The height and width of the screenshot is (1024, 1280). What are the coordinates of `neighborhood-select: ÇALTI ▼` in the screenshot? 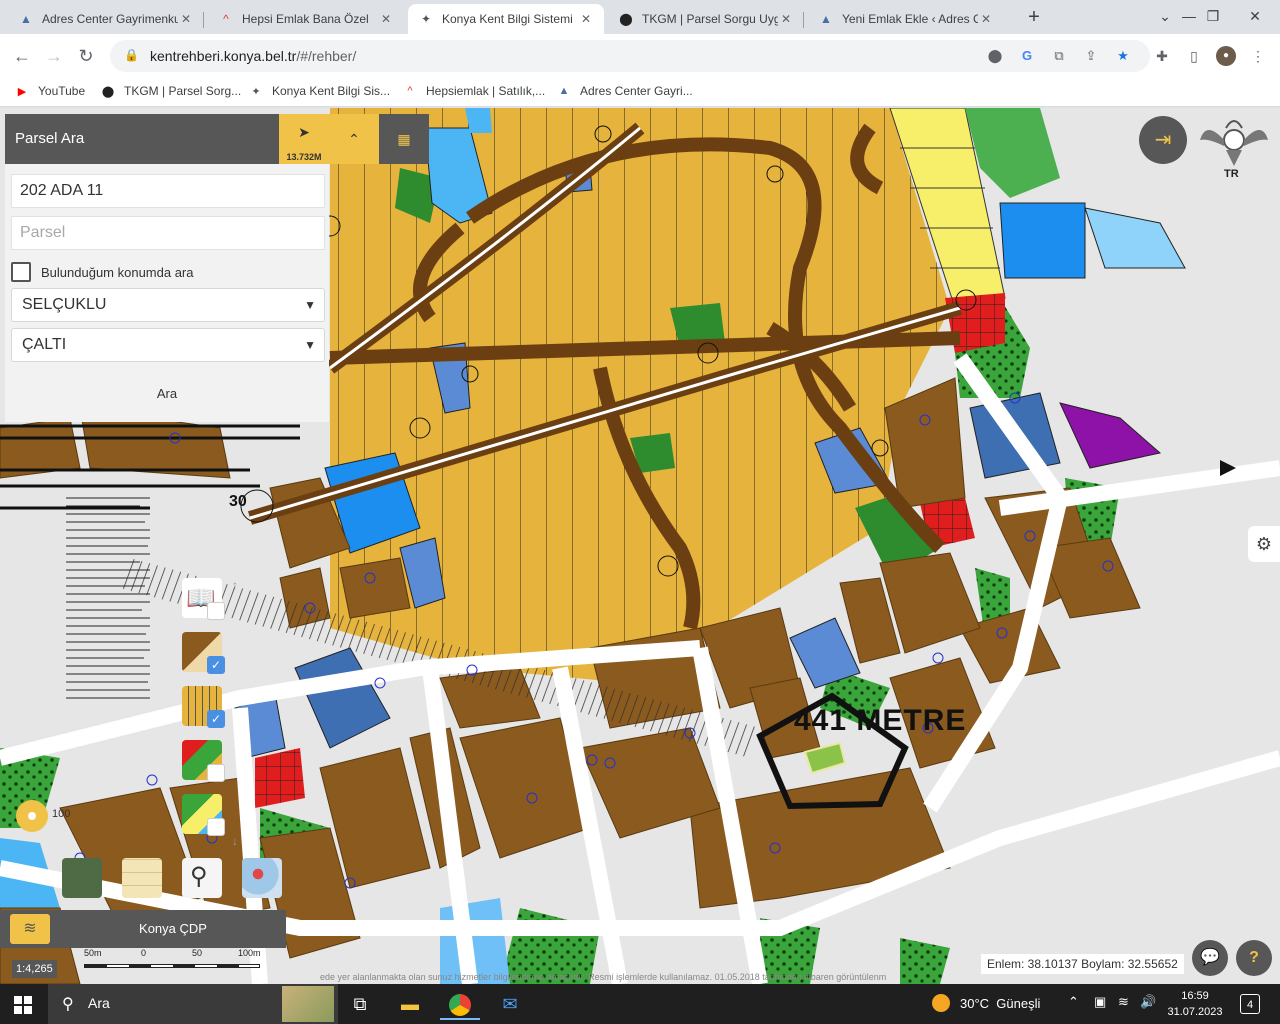 It's located at (168, 345).